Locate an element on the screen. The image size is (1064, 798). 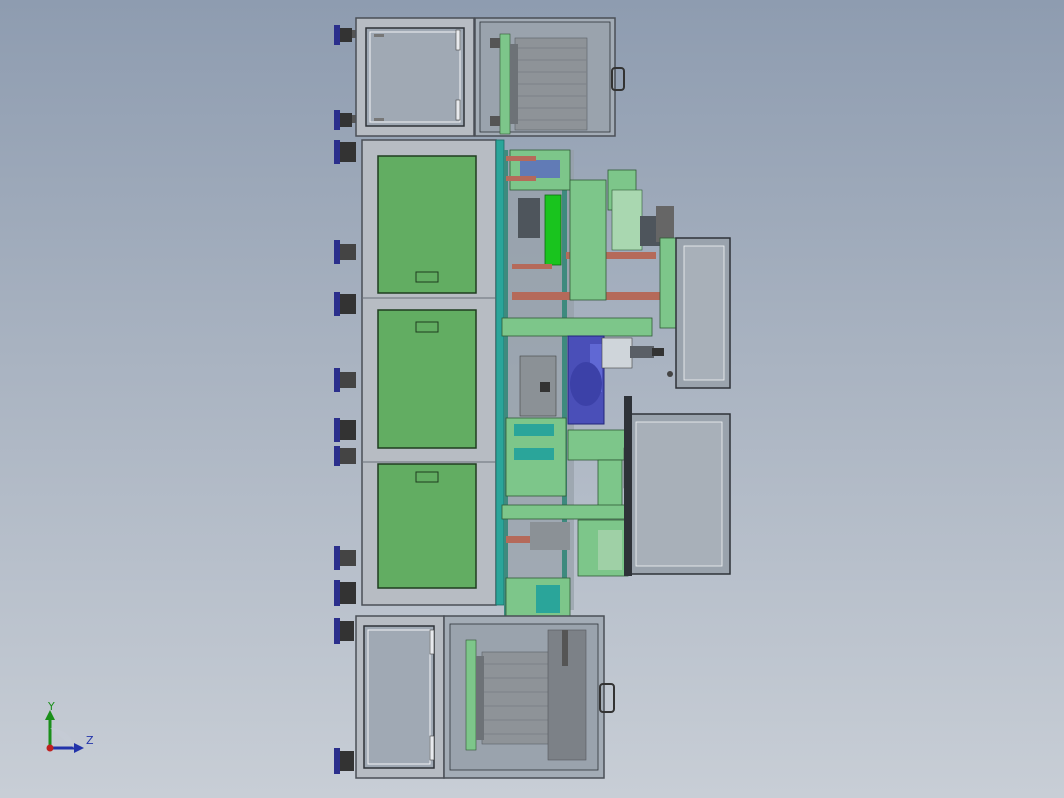
main-cabinet is located at coordinates (419, 372).